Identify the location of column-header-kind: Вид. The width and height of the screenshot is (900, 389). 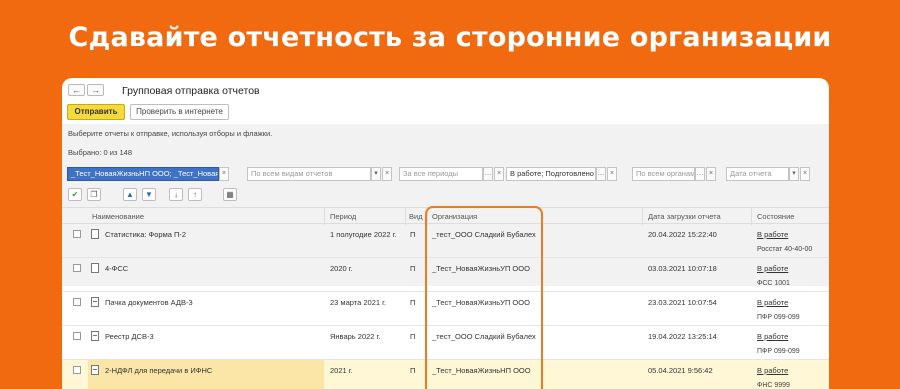
(416, 216).